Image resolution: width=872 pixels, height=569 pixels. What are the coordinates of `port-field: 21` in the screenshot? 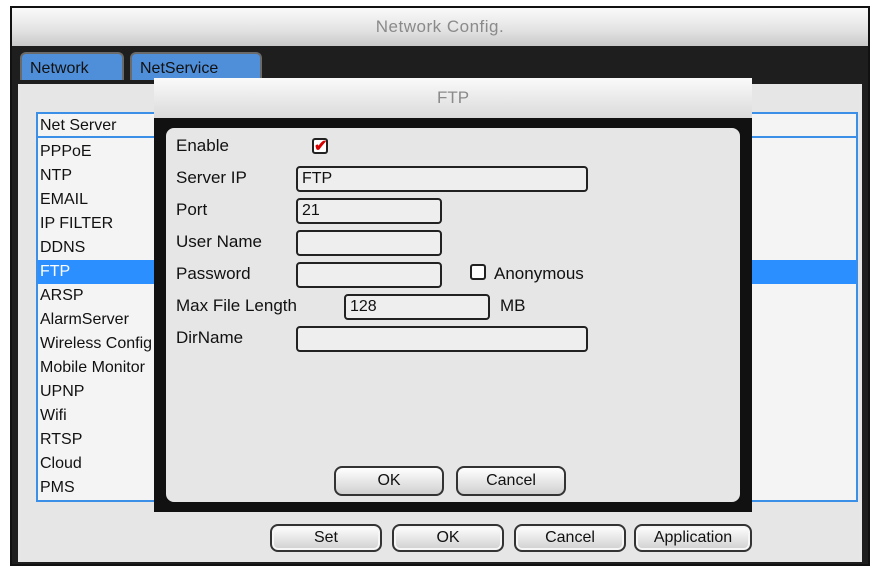 It's located at (369, 211).